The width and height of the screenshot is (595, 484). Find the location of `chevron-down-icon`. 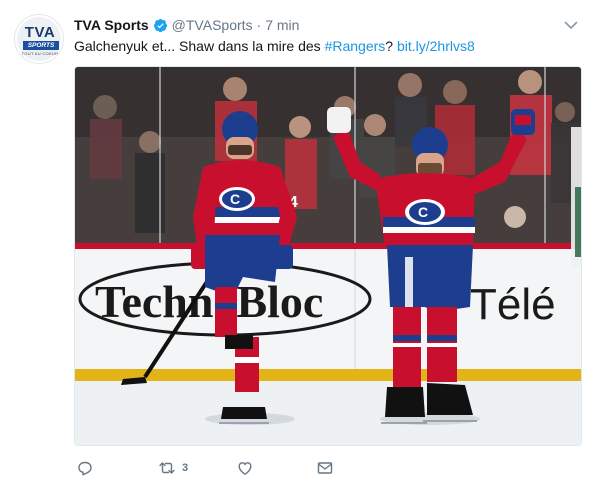

chevron-down-icon is located at coordinates (571, 25).